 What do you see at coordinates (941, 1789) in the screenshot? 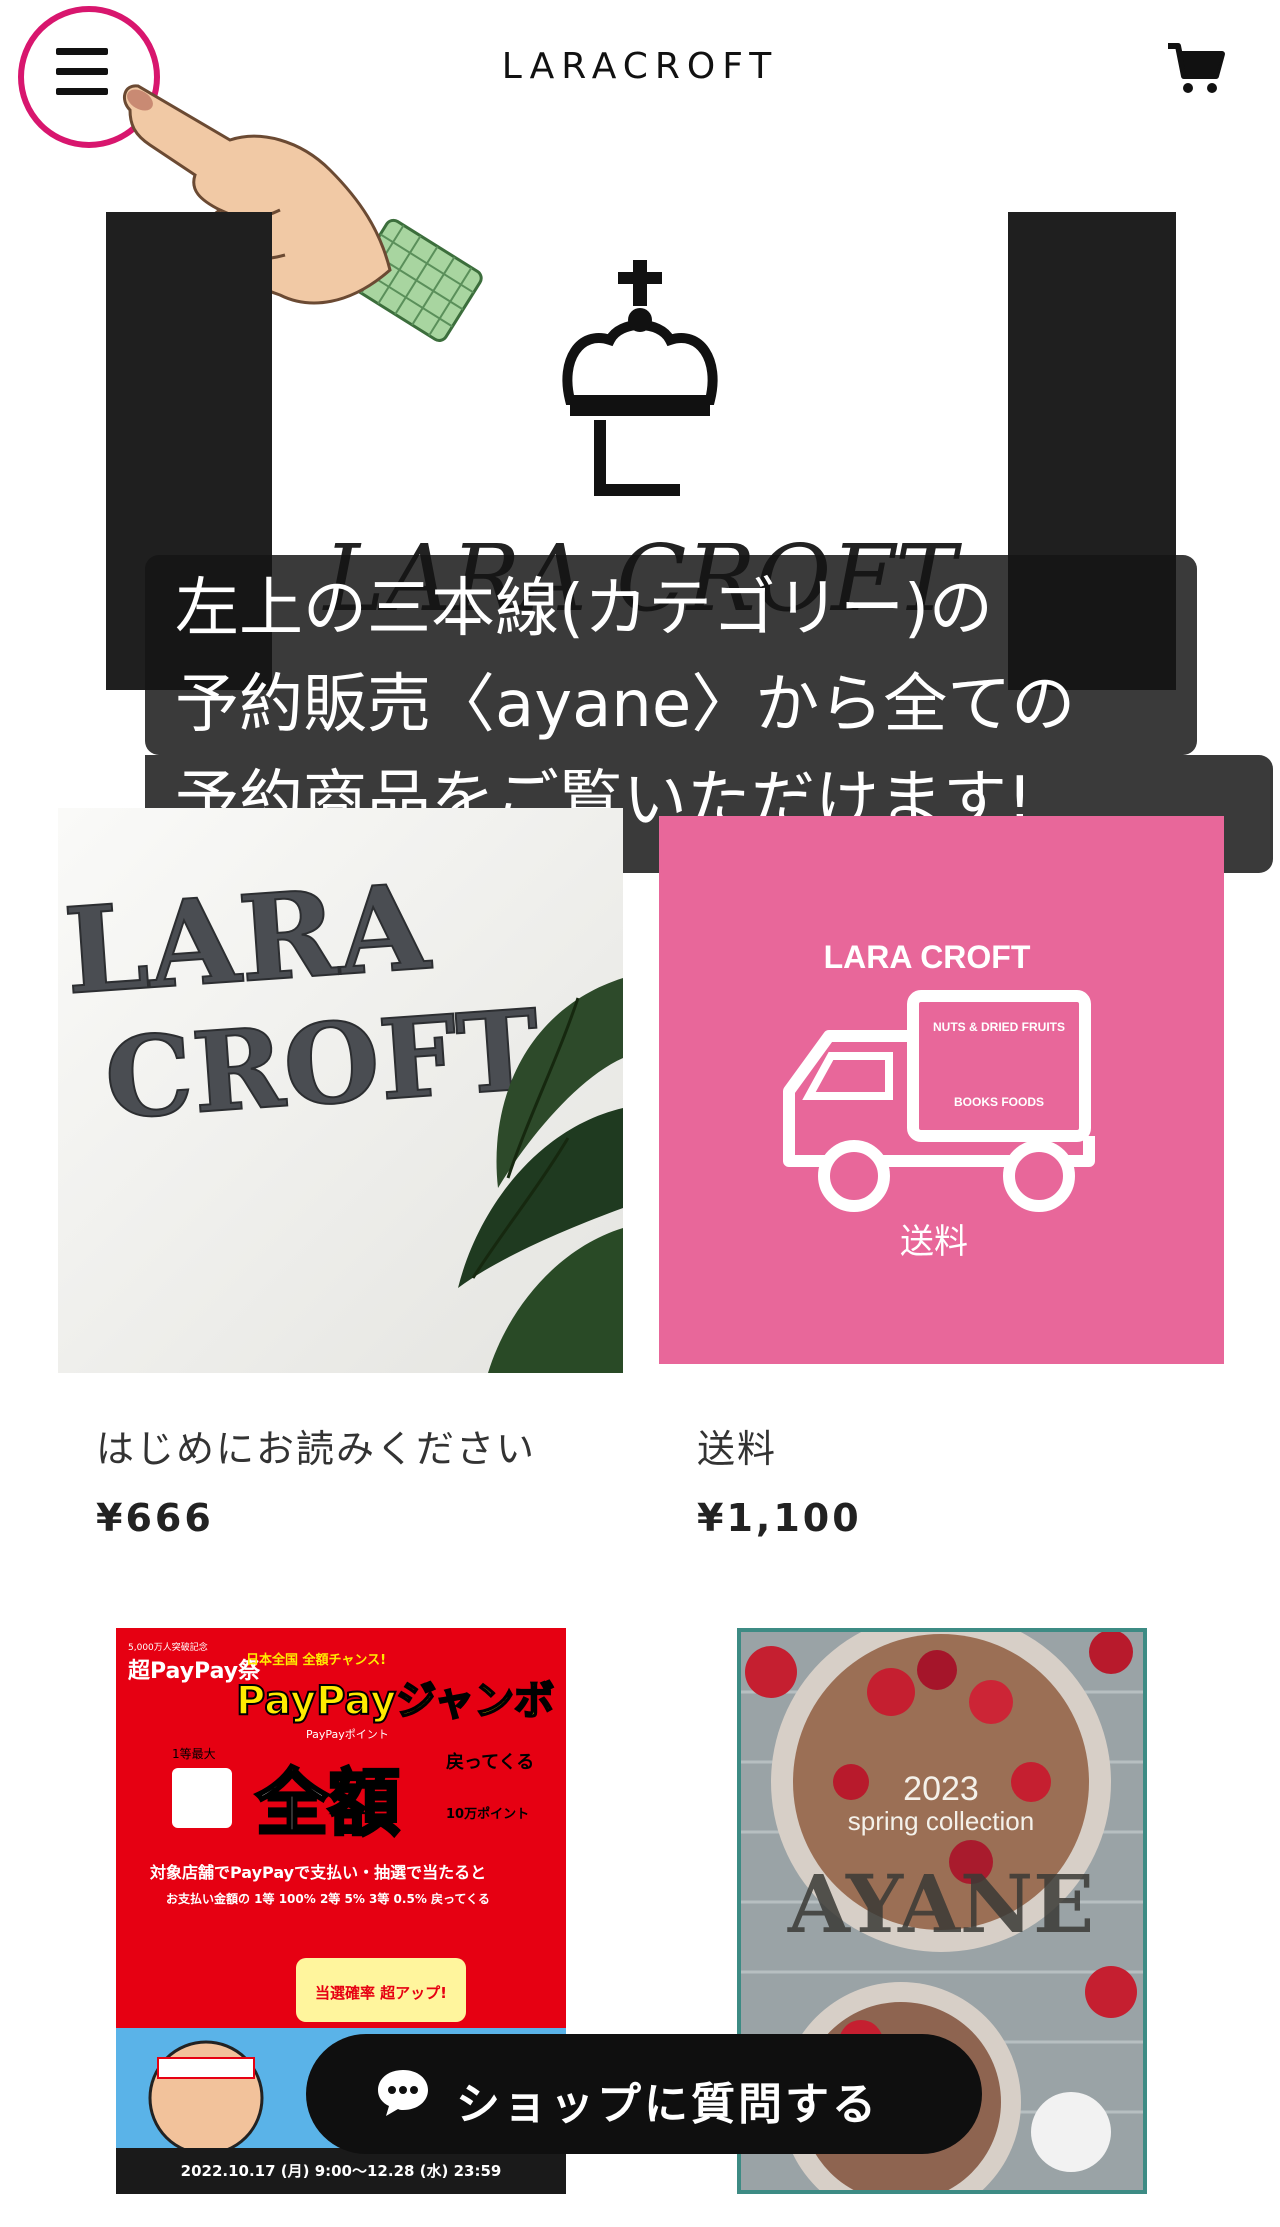
I see `svg-text: 2023` at bounding box center [941, 1789].